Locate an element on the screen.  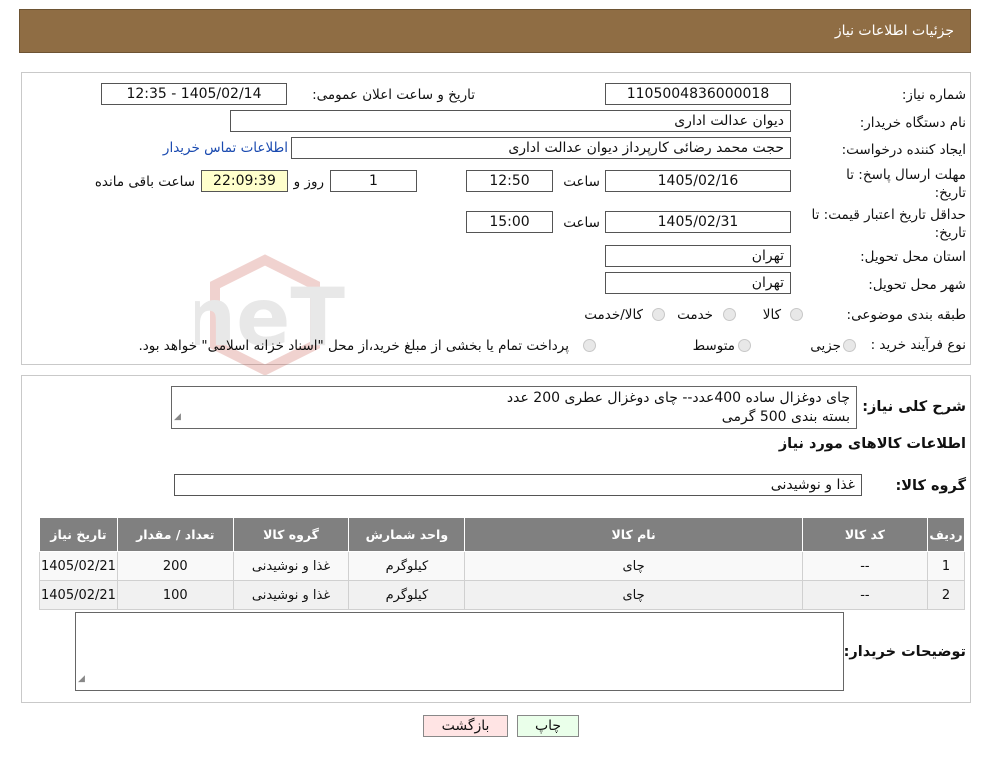
page-title: جزئیات اطلاعات نیاز is located at coordinates (894, 31).